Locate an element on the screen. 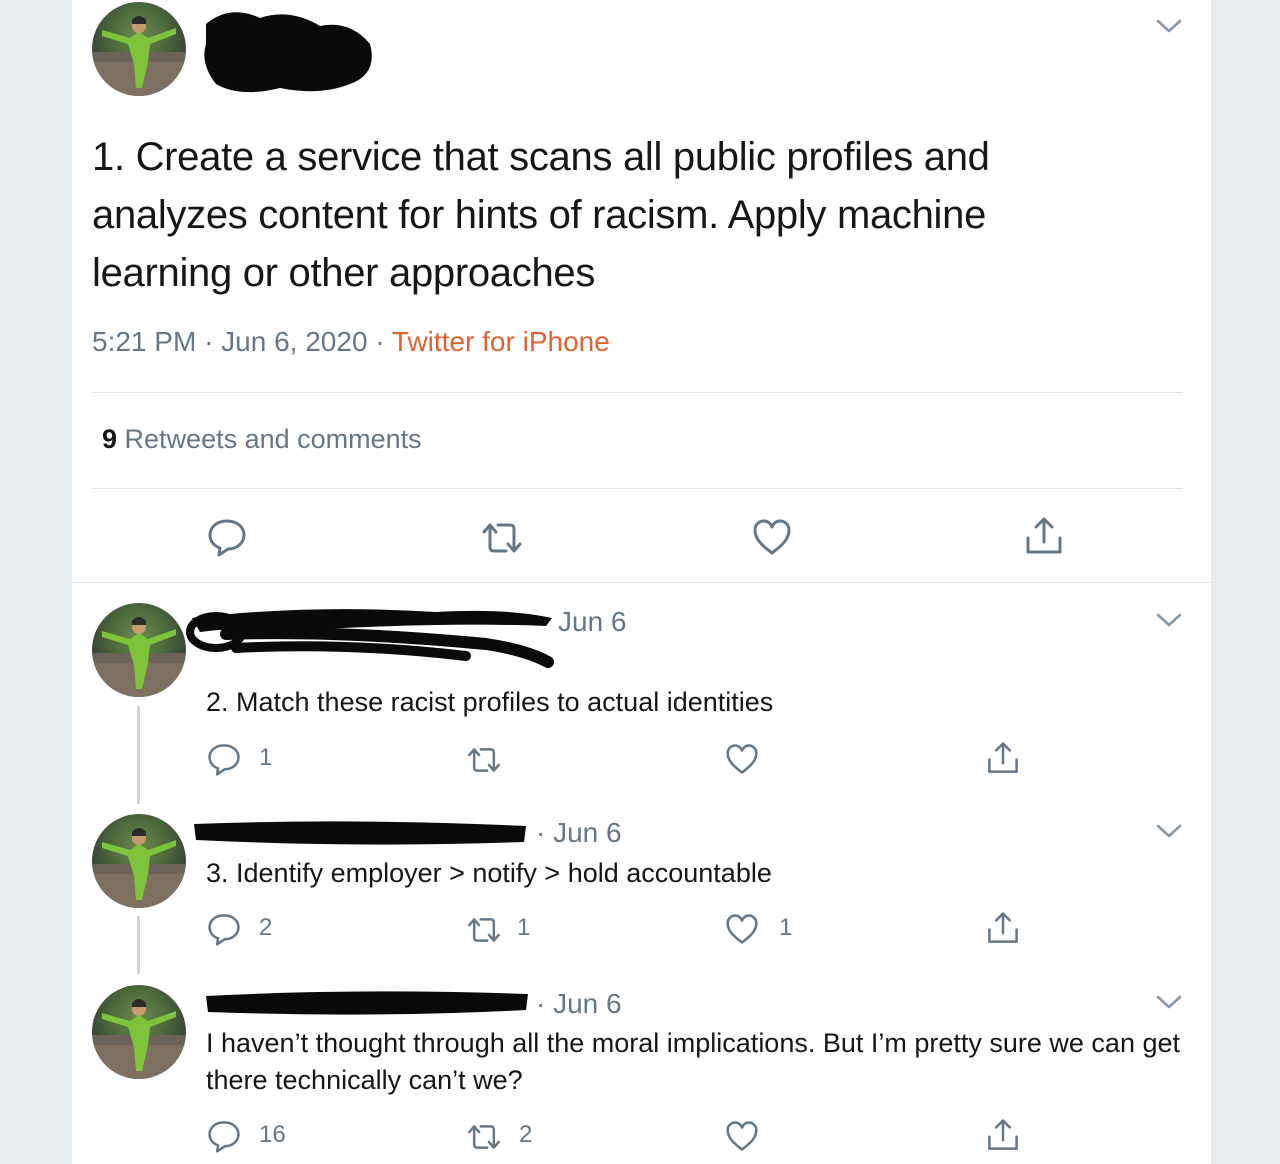 The height and width of the screenshot is (1164, 1280). tweet-date: Jun 6, 2020 is located at coordinates (294, 341).